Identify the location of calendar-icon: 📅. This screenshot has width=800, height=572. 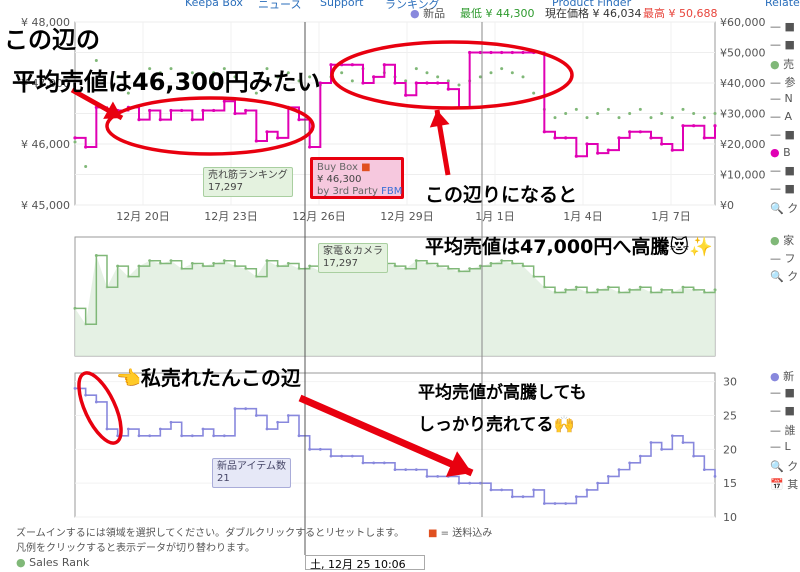
(777, 484).